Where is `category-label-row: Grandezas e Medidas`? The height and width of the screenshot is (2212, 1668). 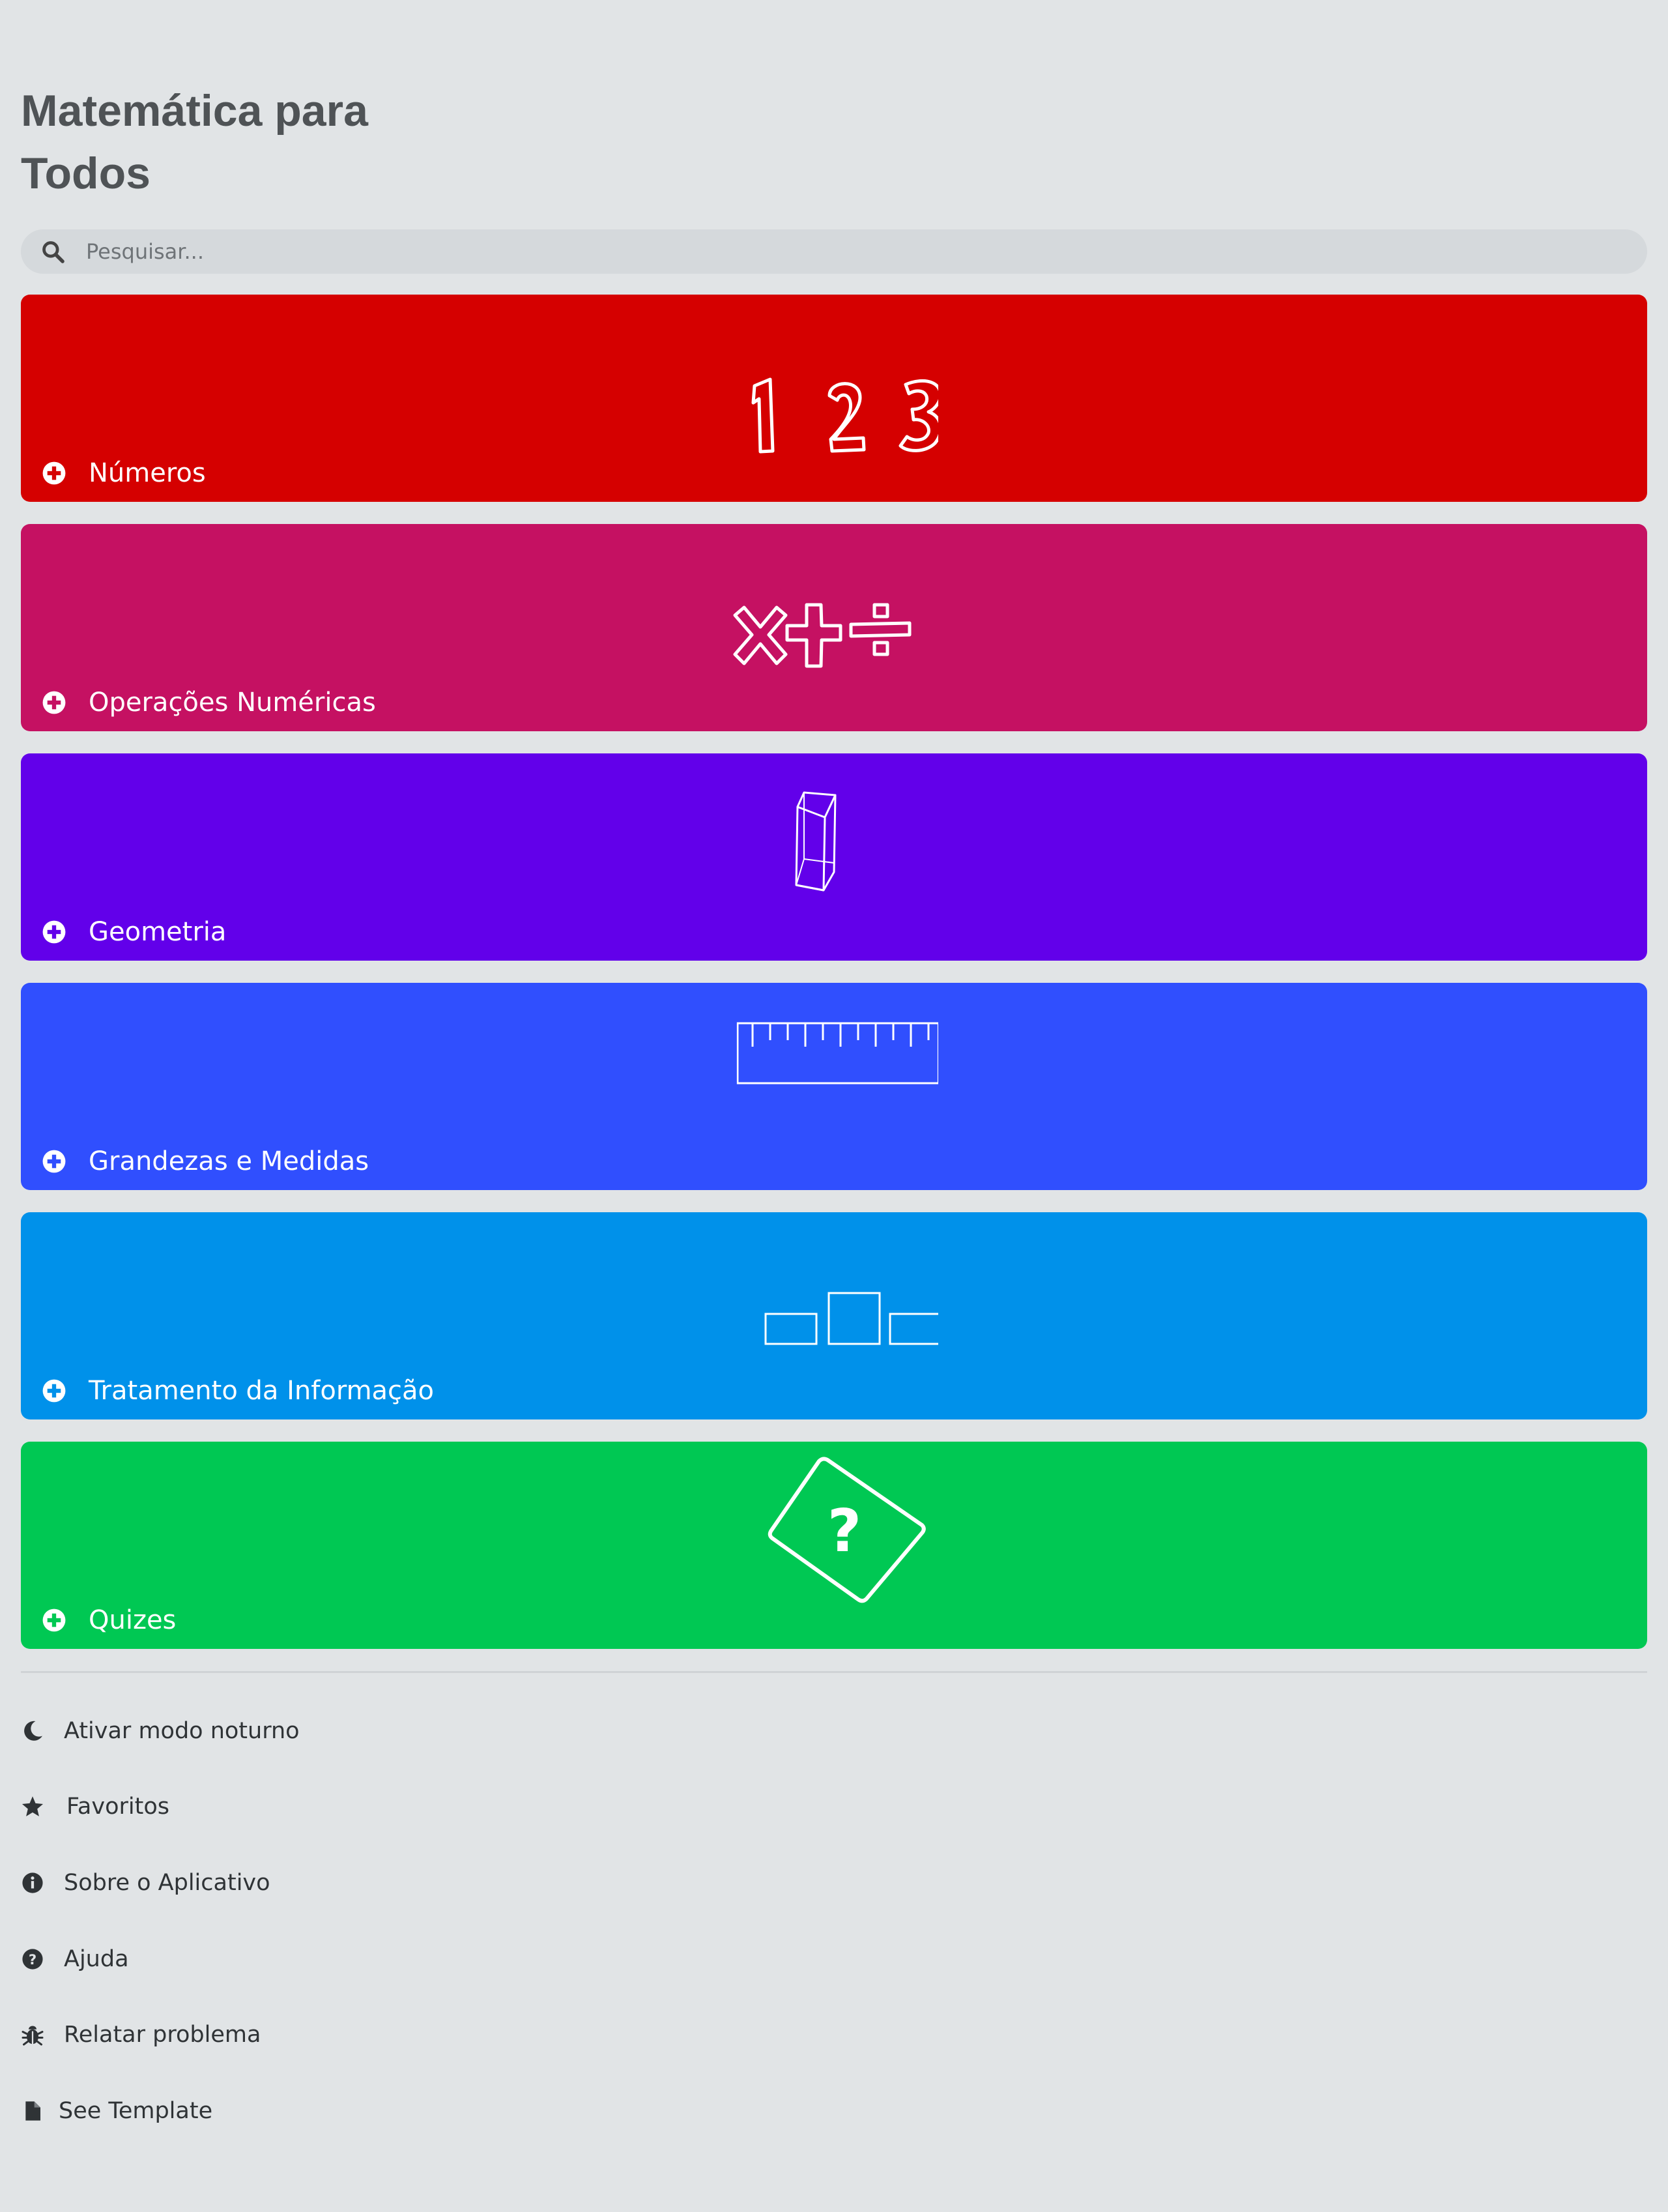 category-label-row: Grandezas e Medidas is located at coordinates (206, 1161).